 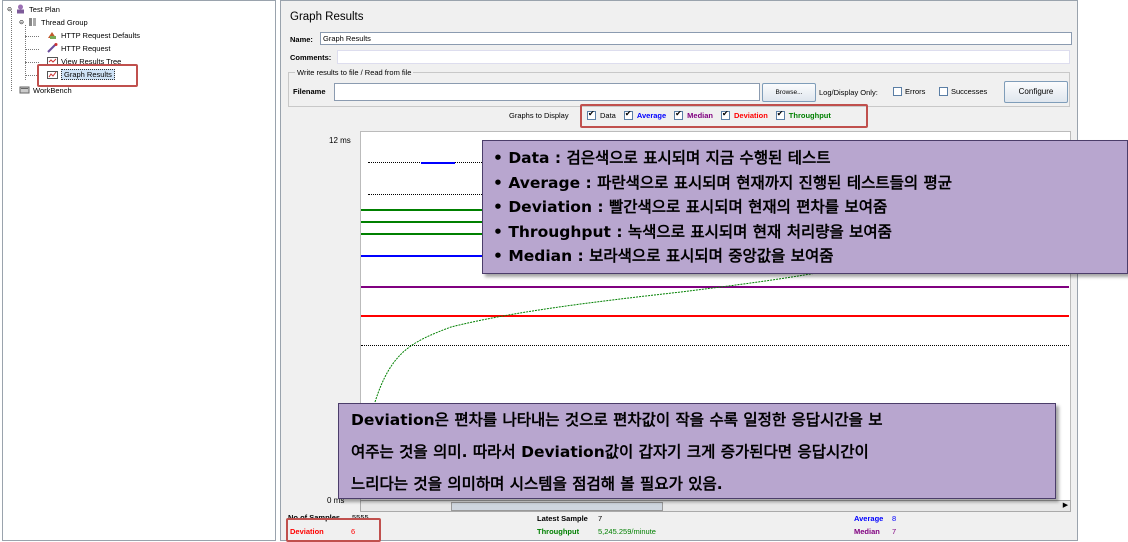 What do you see at coordinates (915, 91) in the screenshot?
I see `errors-label: Errors` at bounding box center [915, 91].